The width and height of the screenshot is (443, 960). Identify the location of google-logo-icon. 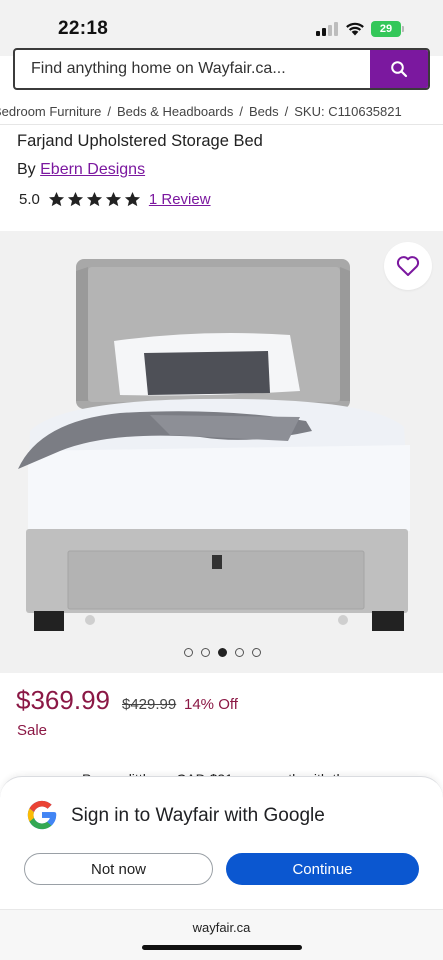
(42, 815).